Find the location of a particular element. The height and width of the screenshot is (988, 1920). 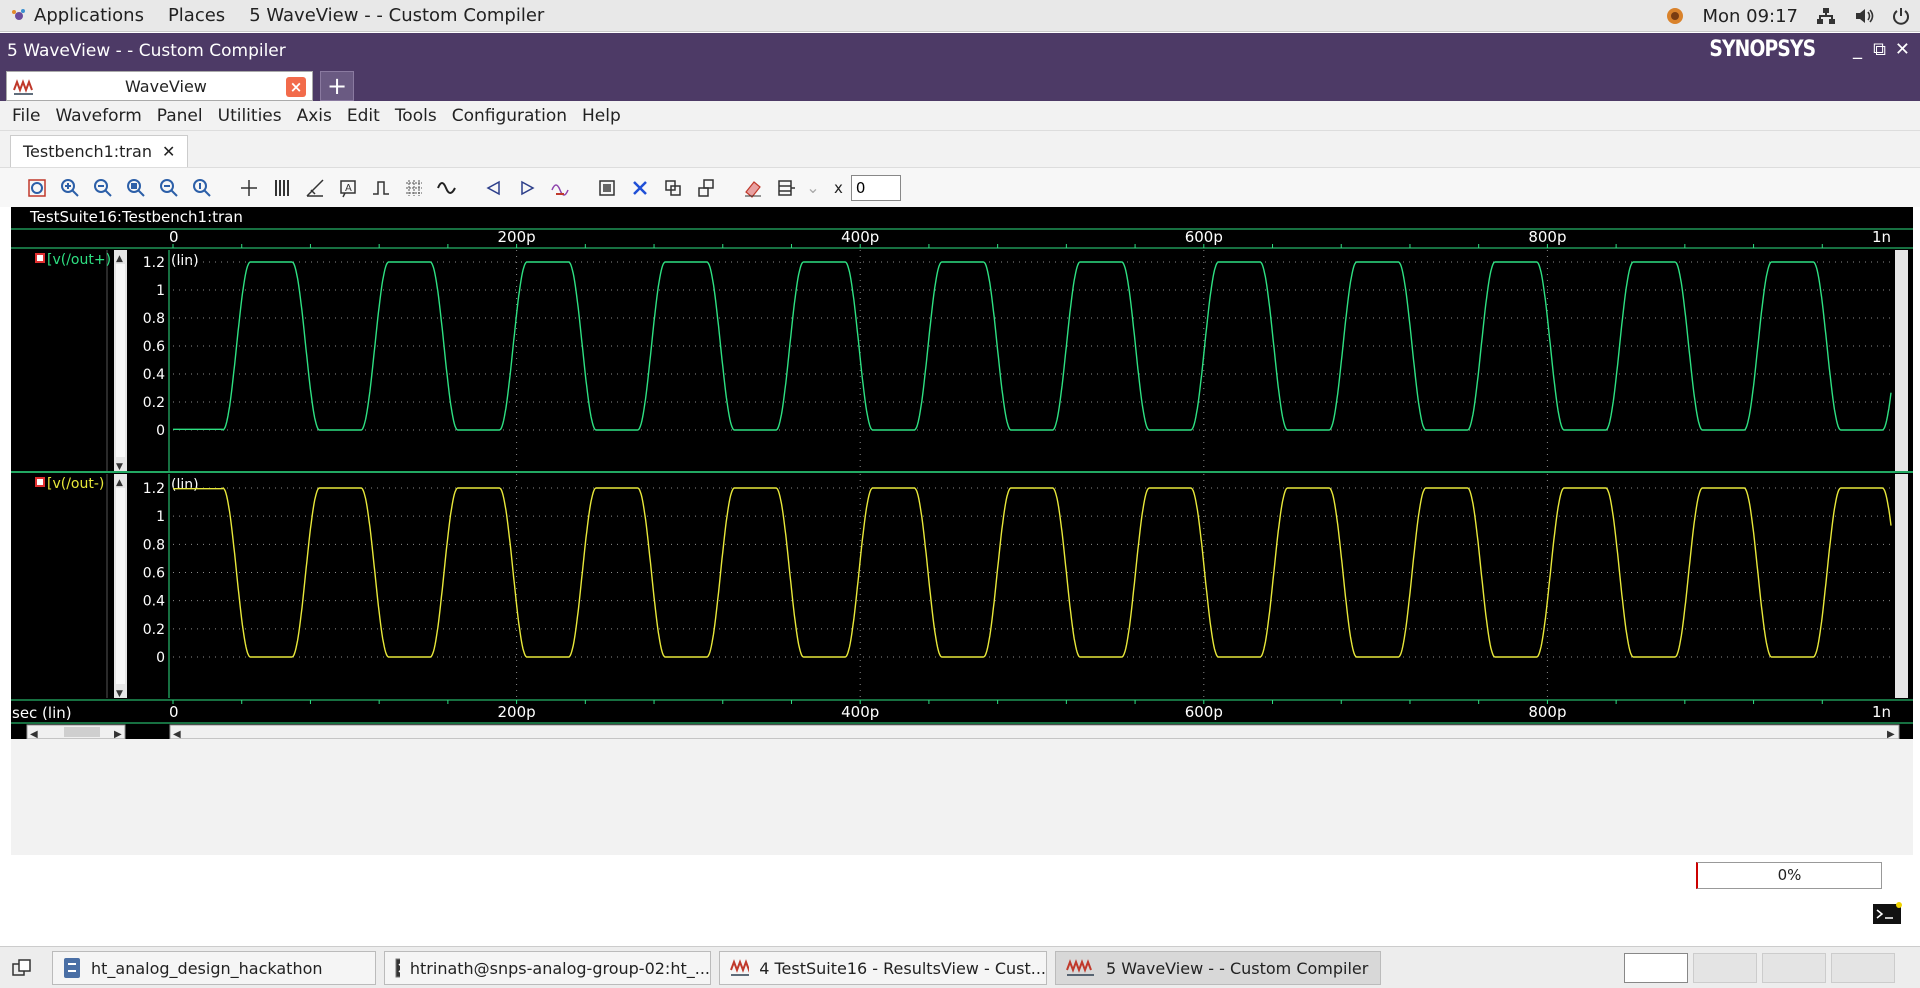

zoom-y-icon is located at coordinates (201, 187).